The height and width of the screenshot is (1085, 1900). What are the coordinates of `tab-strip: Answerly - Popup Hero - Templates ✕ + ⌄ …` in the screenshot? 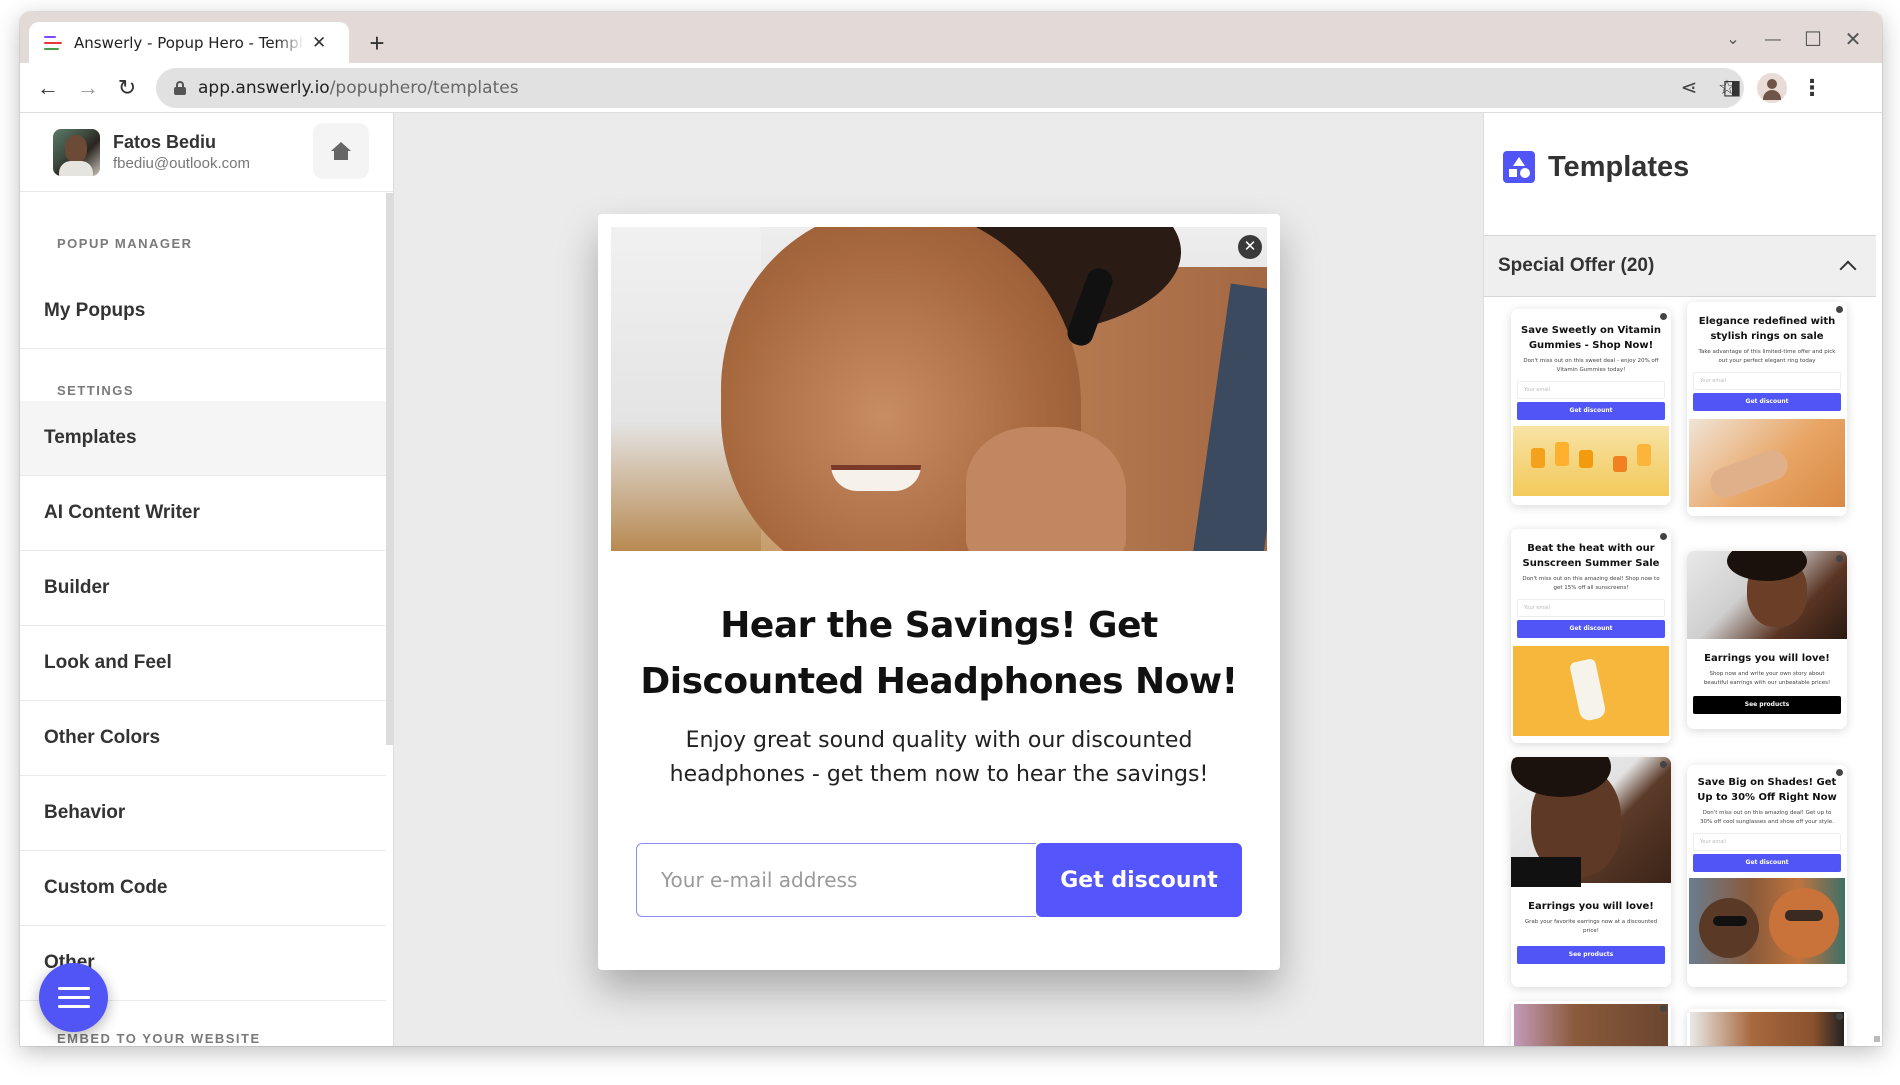 It's located at (951, 37).